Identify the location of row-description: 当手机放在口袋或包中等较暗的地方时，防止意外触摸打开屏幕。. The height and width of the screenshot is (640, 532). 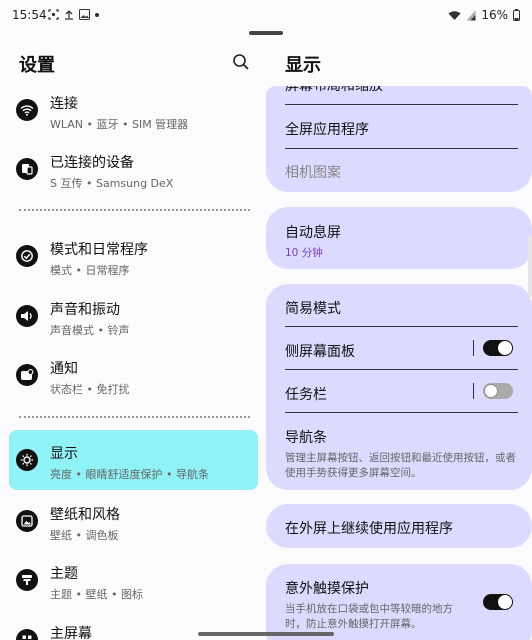
(369, 616).